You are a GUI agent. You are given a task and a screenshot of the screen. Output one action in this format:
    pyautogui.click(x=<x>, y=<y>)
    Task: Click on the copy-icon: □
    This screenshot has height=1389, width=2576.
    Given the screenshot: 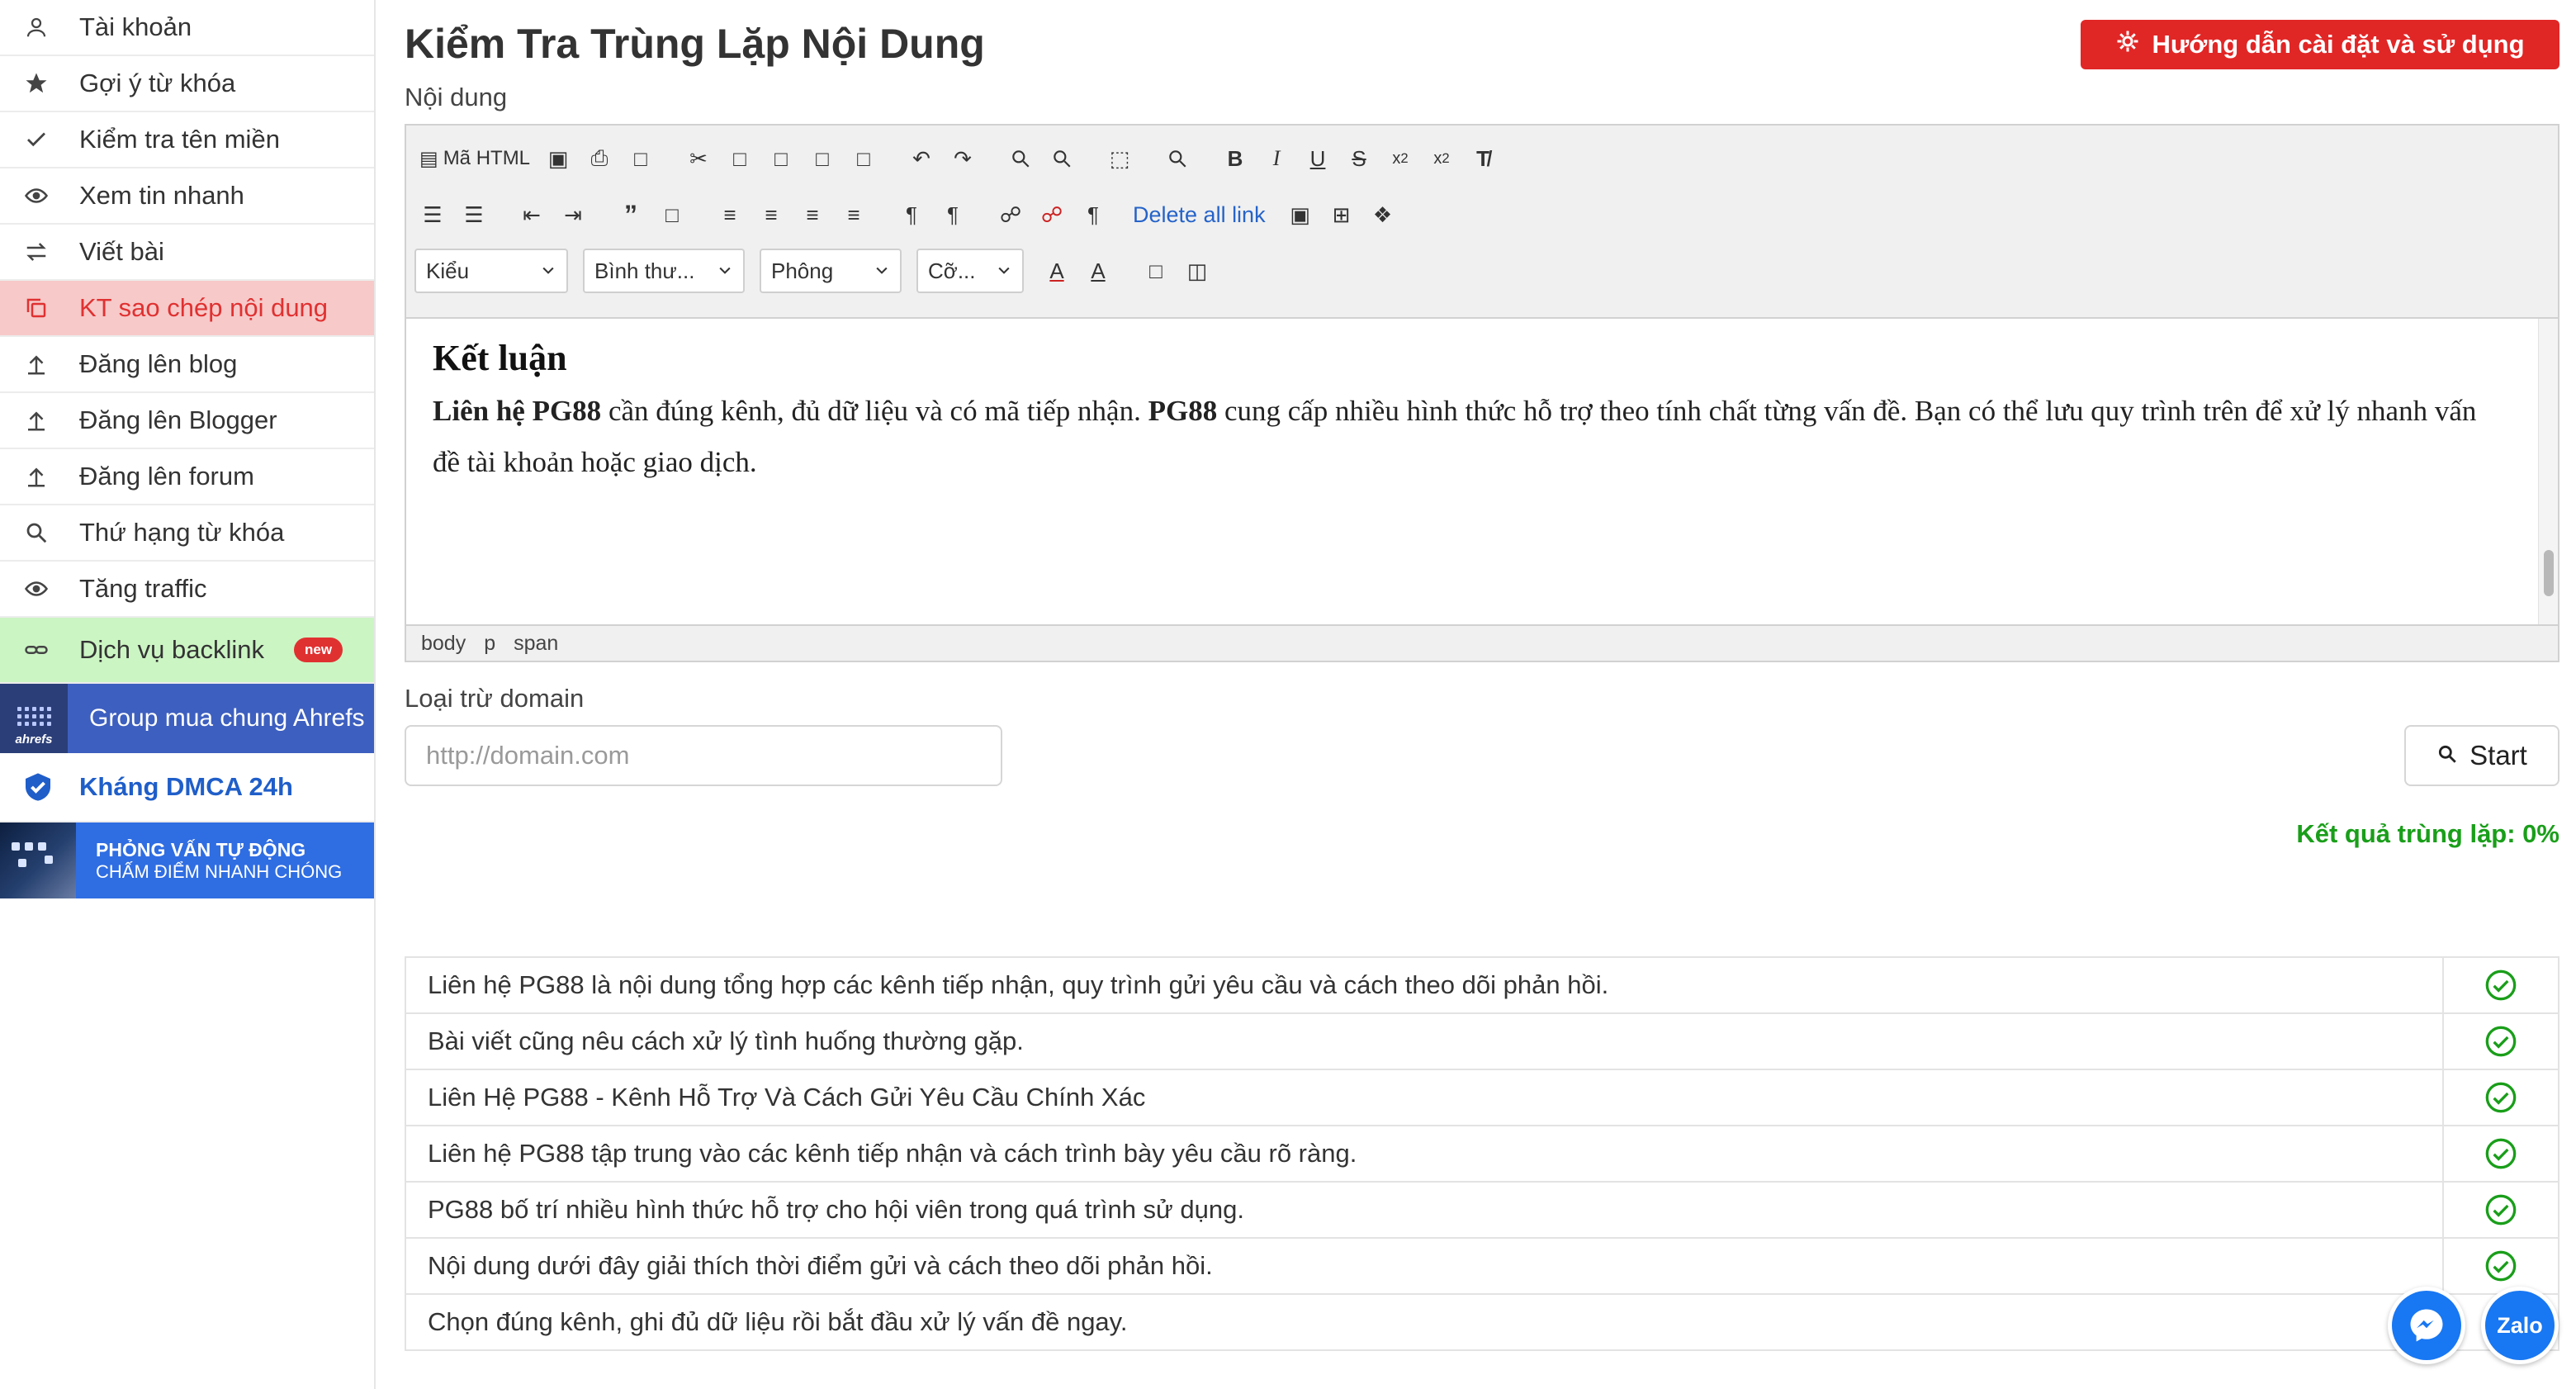 What is the action you would take?
    pyautogui.click(x=740, y=158)
    